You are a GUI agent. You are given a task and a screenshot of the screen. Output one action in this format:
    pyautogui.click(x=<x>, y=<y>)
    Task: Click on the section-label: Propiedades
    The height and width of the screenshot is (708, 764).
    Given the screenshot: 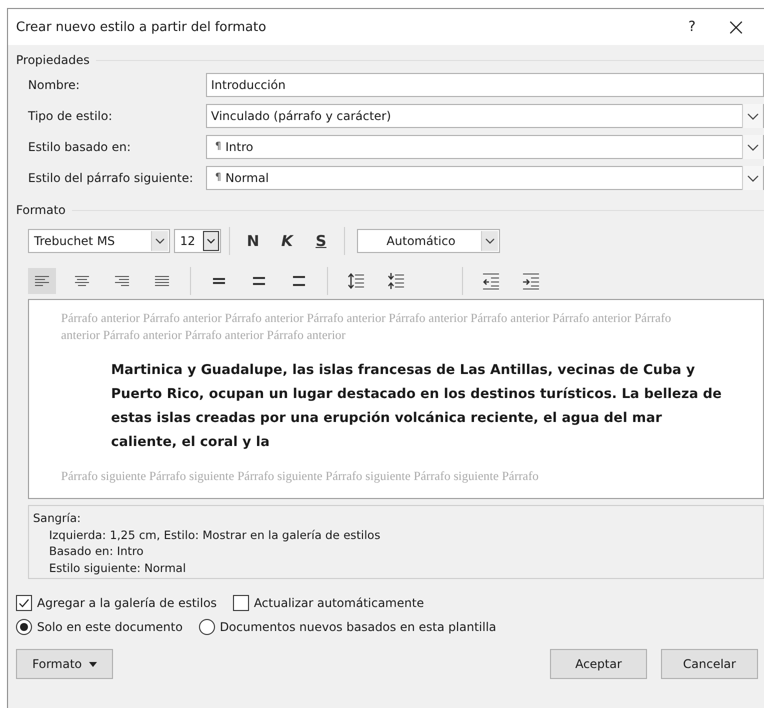 What is the action you would take?
    pyautogui.click(x=53, y=60)
    